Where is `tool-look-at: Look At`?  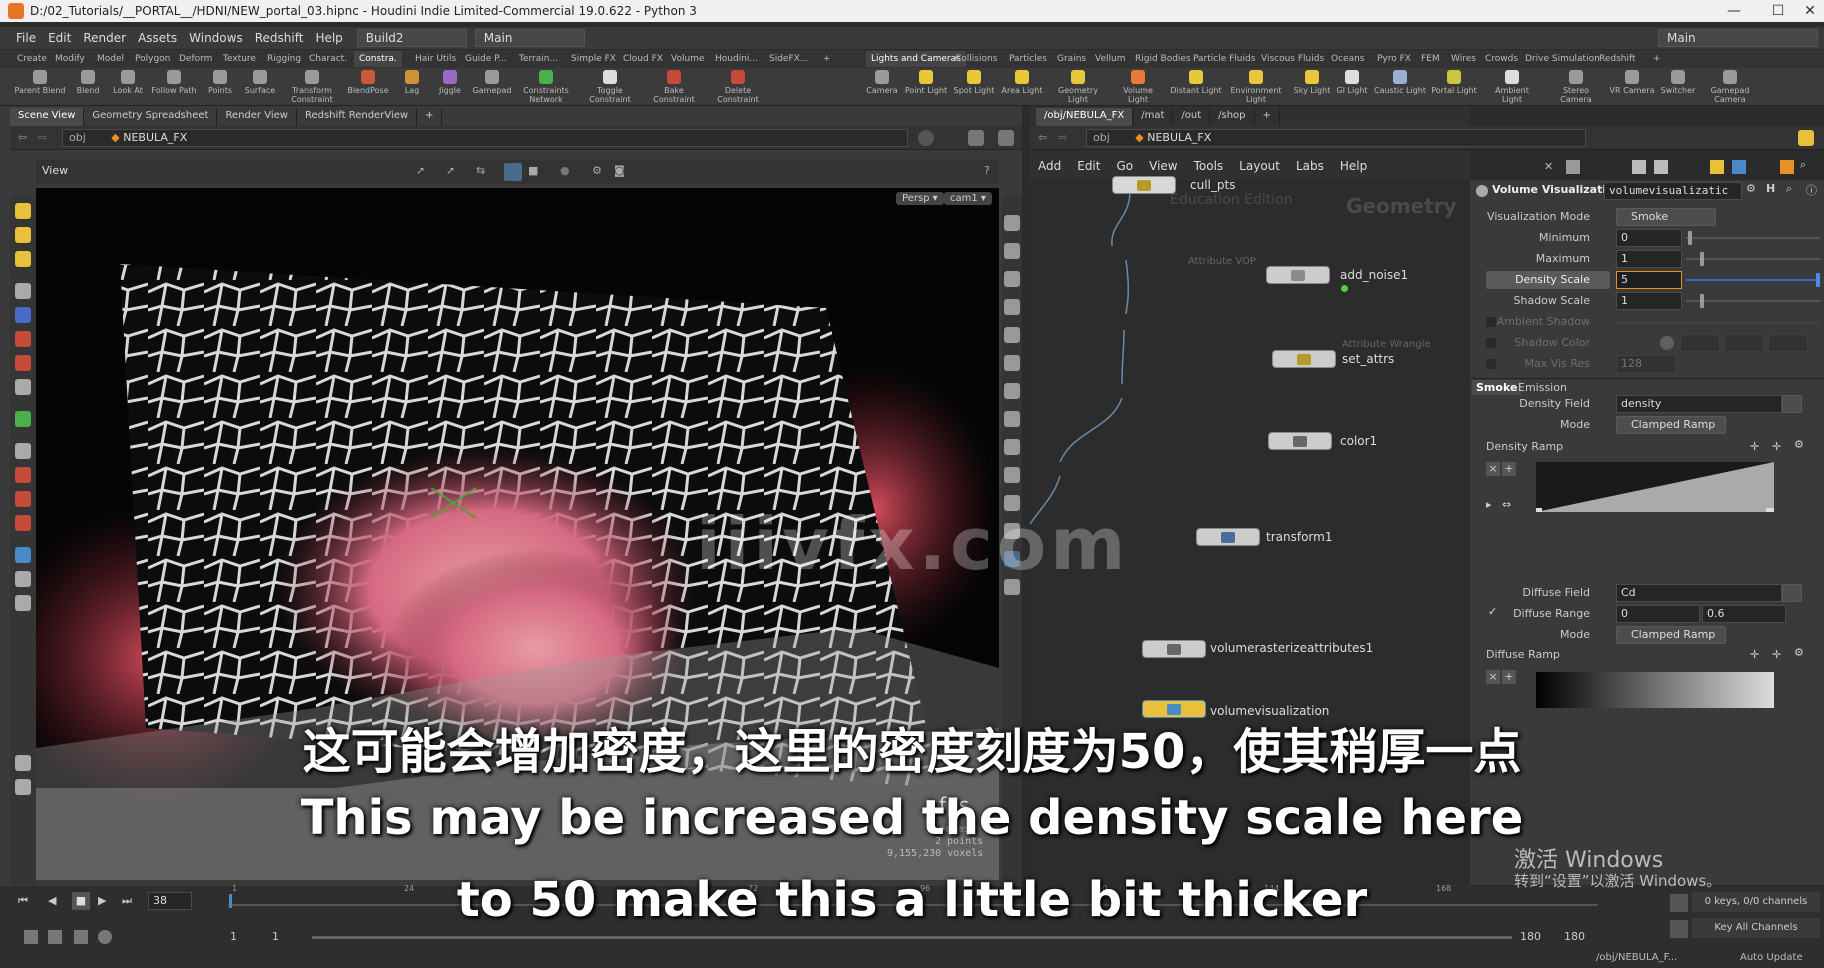 tool-look-at: Look At is located at coordinates (128, 82).